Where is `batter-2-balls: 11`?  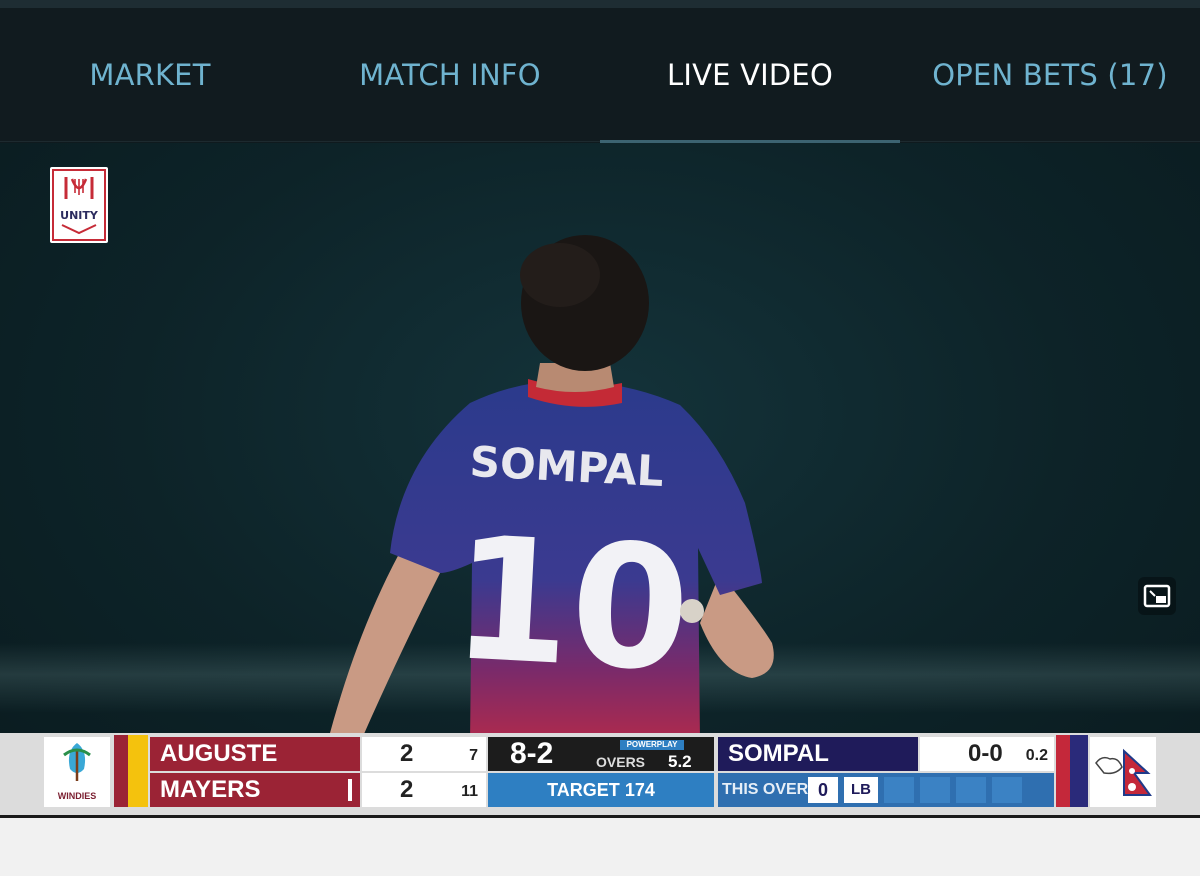 batter-2-balls: 11 is located at coordinates (469, 791).